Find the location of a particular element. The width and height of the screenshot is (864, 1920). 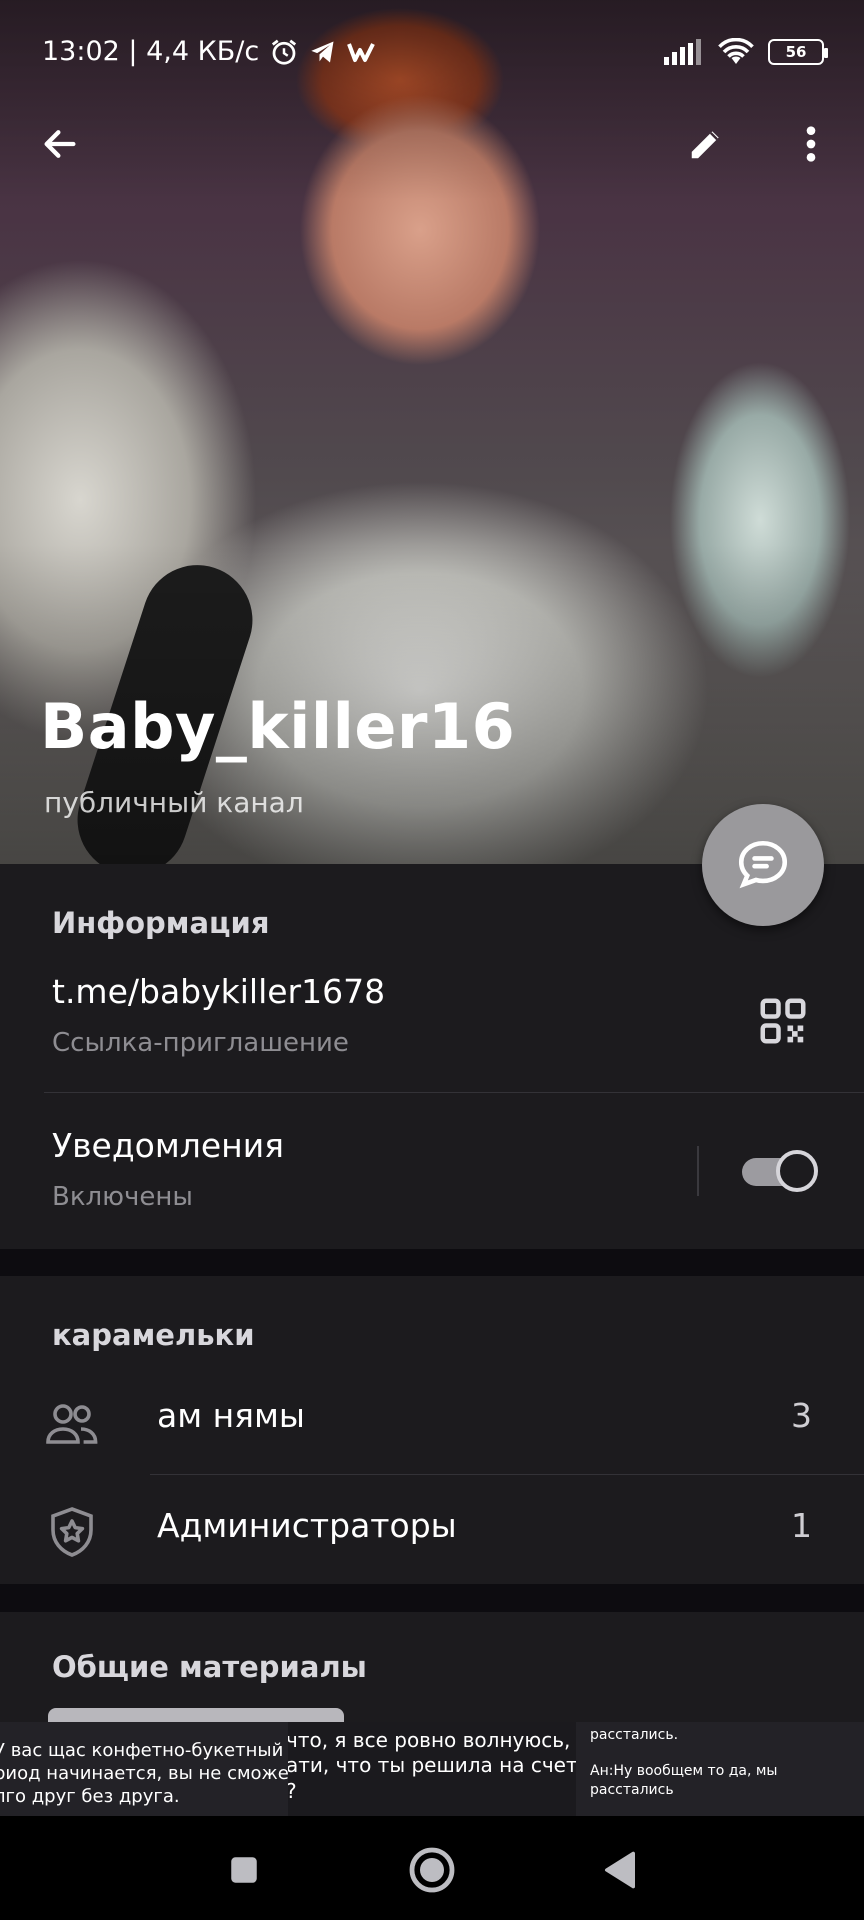

pencil-icon is located at coordinates (705, 145).